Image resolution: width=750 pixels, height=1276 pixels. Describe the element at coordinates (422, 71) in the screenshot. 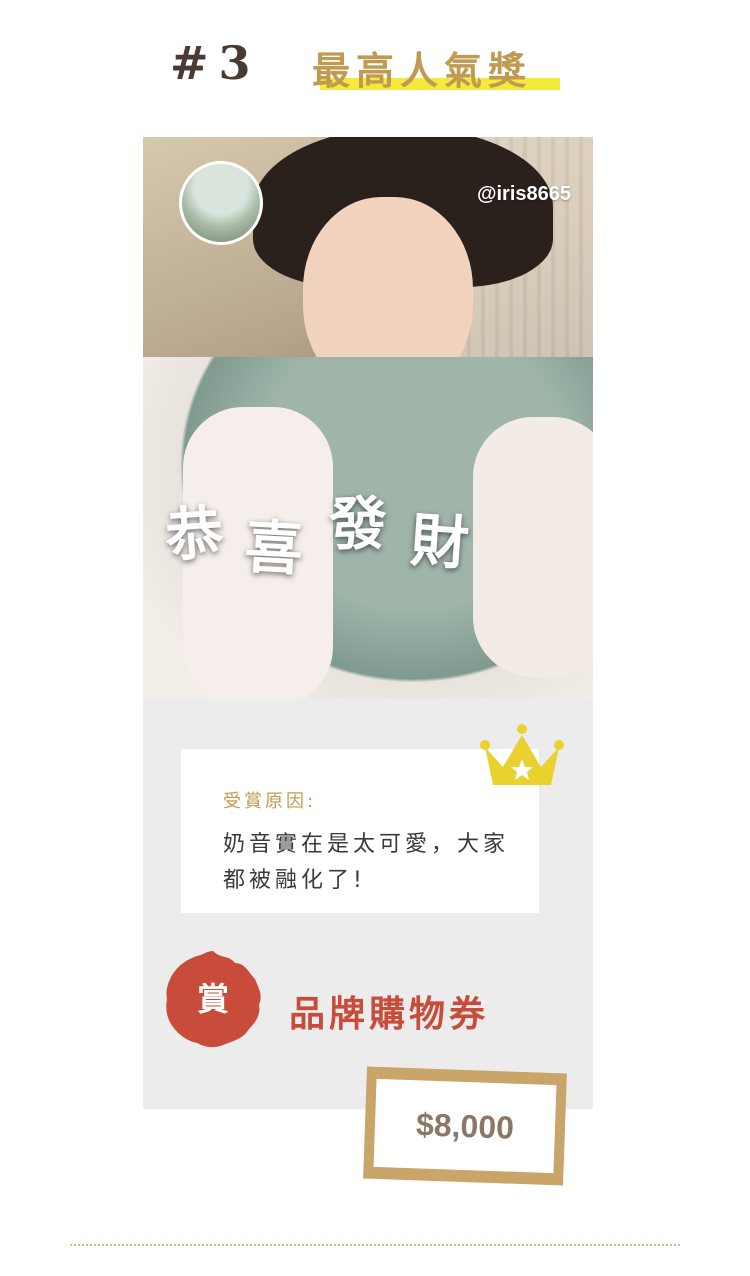

I see `award-title: 最高人氣獎` at that location.